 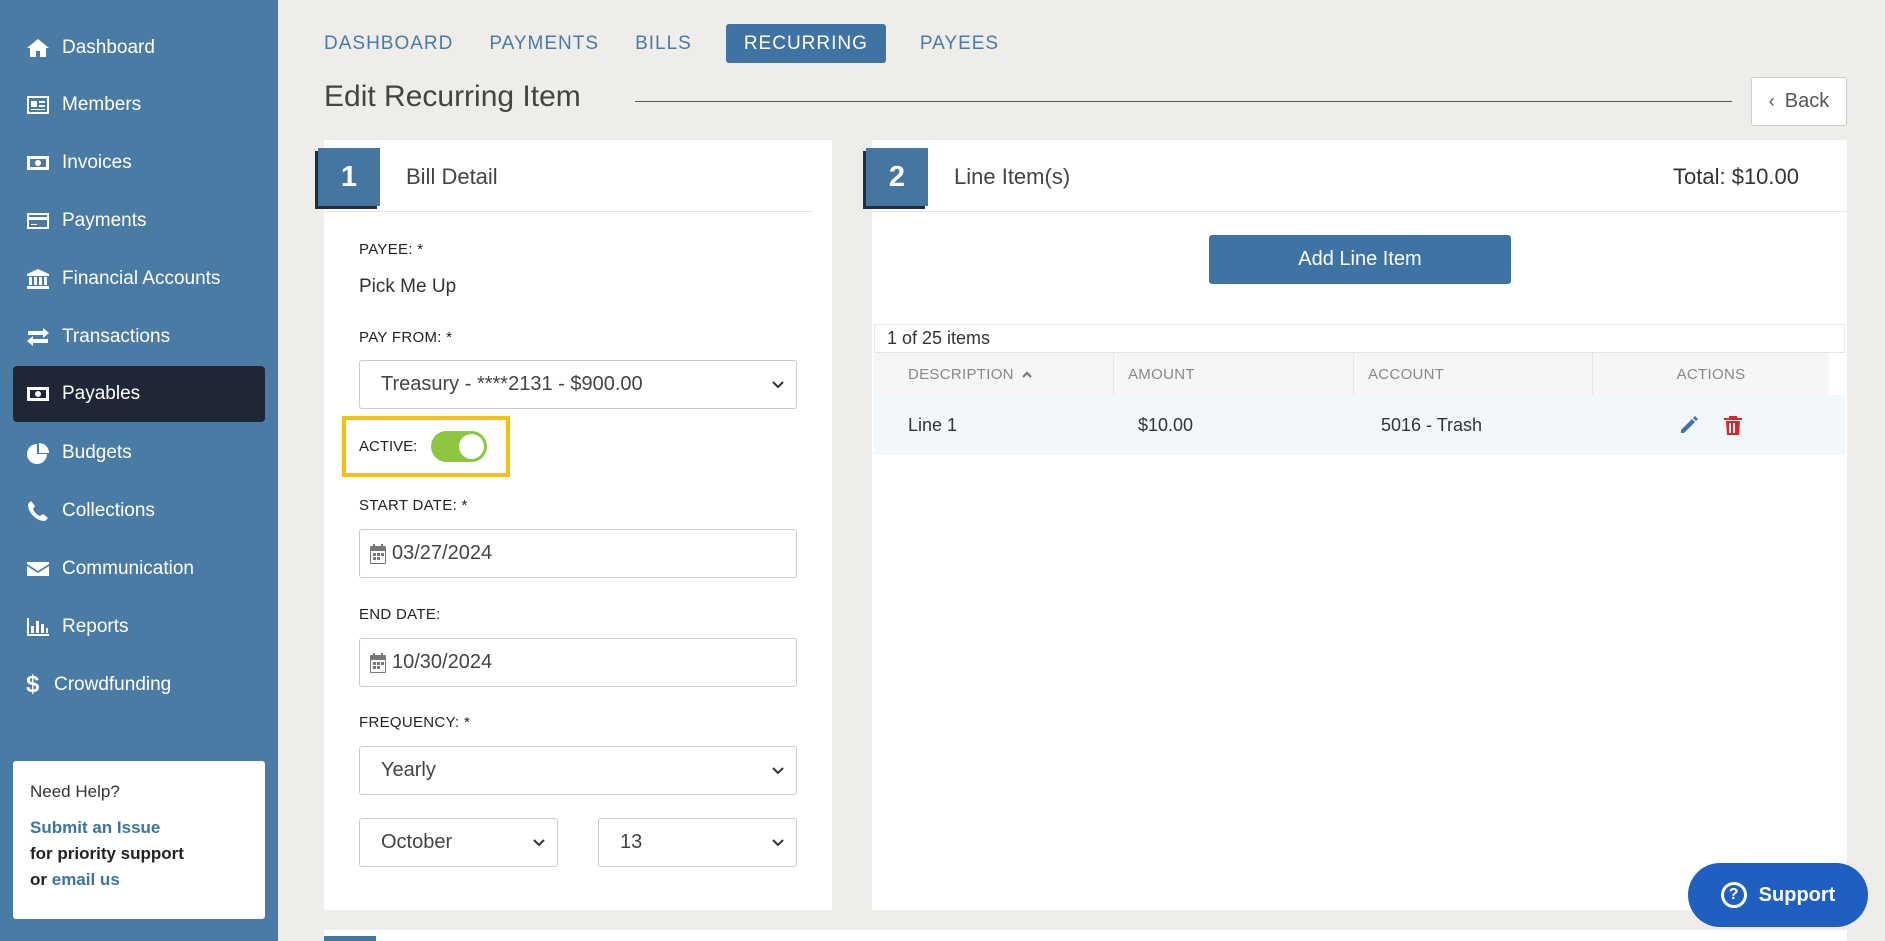 I want to click on payee-label: PAYEE: *, so click(x=391, y=249).